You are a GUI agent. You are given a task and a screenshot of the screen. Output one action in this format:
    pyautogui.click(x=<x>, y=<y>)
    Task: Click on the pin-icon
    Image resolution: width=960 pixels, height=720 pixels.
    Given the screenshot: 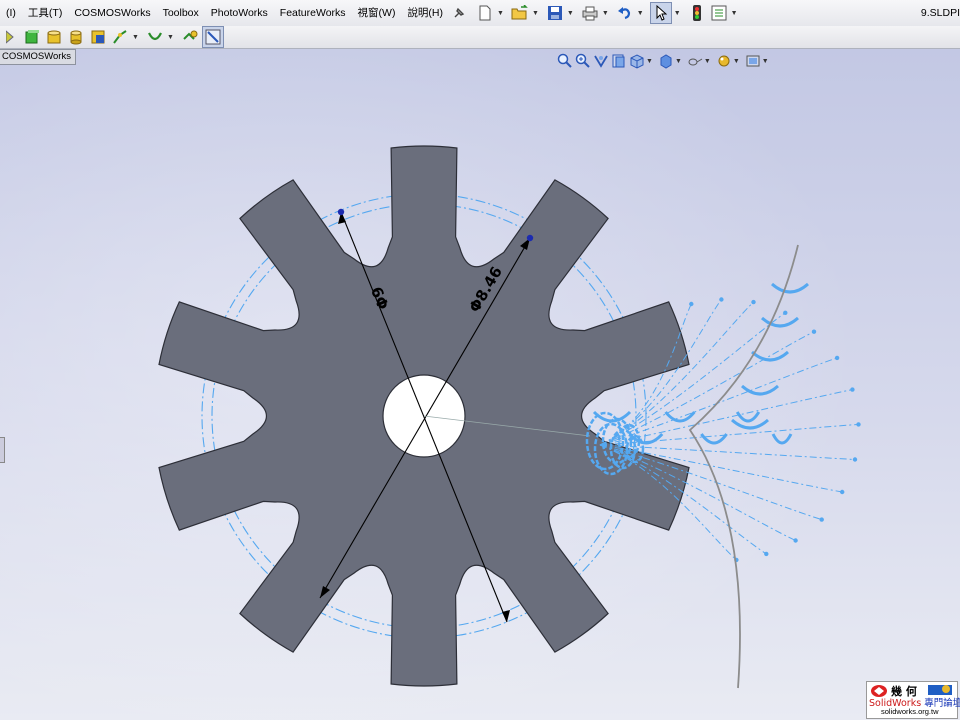 What is the action you would take?
    pyautogui.click(x=459, y=13)
    